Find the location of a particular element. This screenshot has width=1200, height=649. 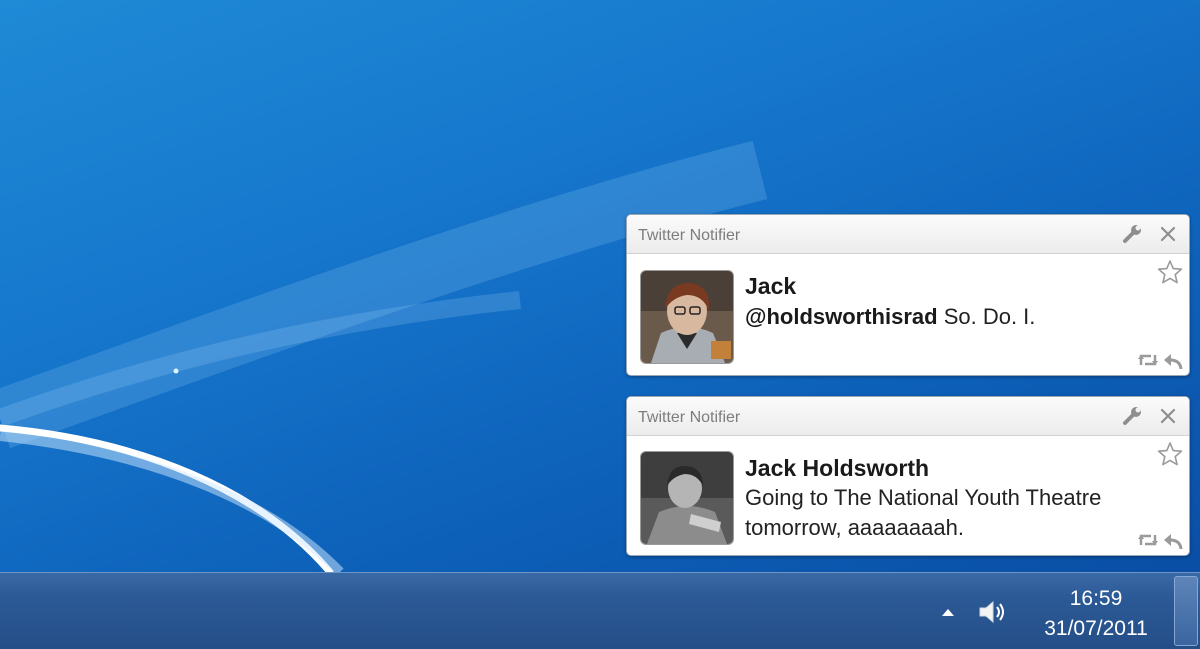

clock-time: 16:59 is located at coordinates (1096, 598).